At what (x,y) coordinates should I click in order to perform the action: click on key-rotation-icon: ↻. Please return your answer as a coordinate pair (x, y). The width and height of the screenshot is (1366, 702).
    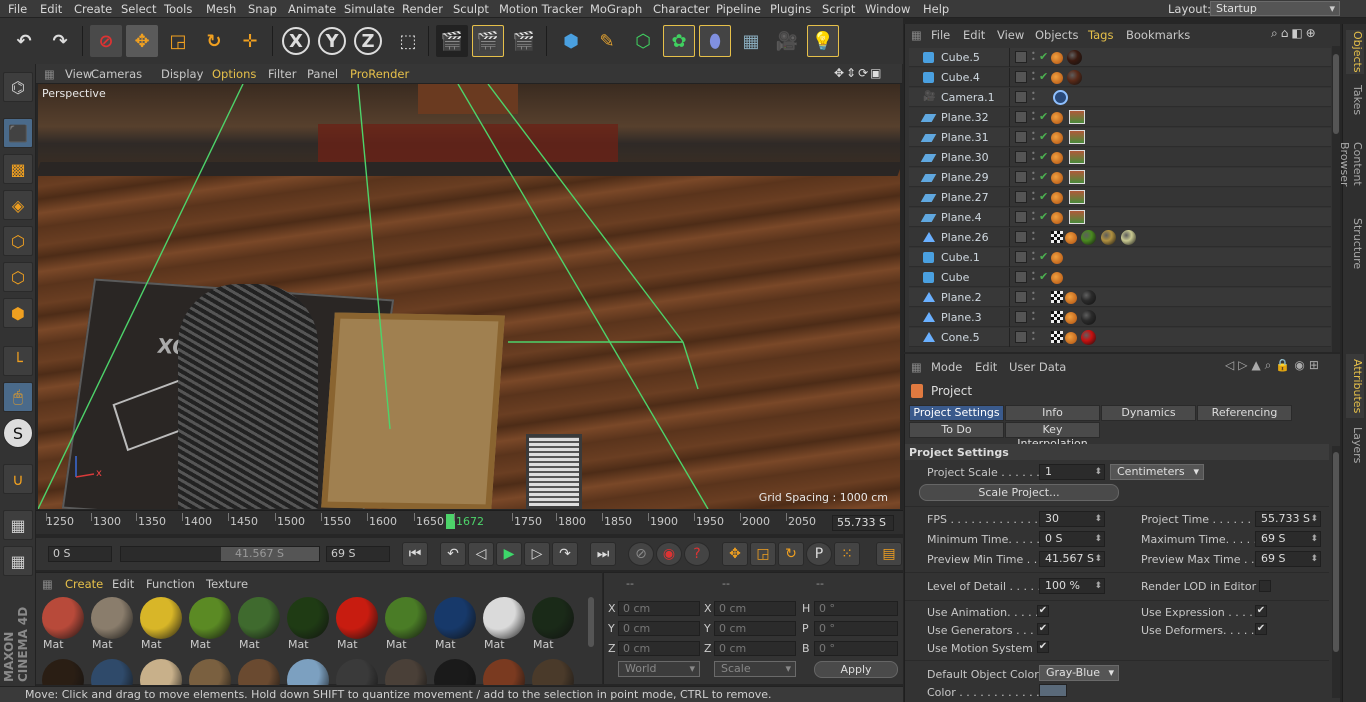
    Looking at the image, I should click on (791, 554).